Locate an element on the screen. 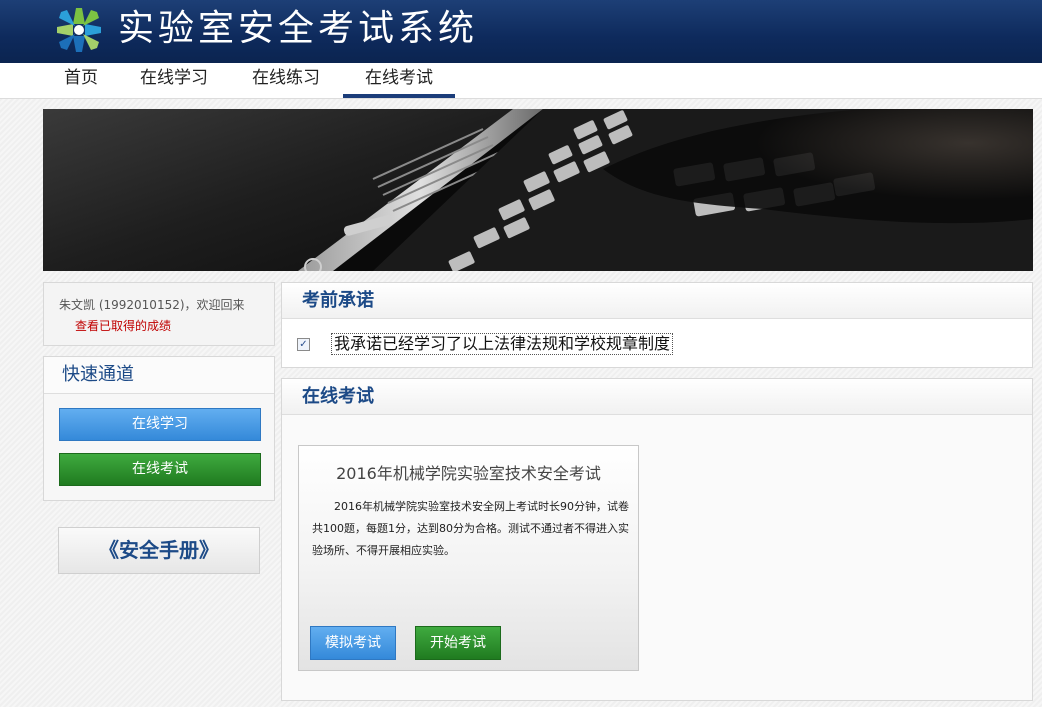 The image size is (1042, 707). exam-card-title: 2016年机械学院实验室技术安全考试 is located at coordinates (468, 473).